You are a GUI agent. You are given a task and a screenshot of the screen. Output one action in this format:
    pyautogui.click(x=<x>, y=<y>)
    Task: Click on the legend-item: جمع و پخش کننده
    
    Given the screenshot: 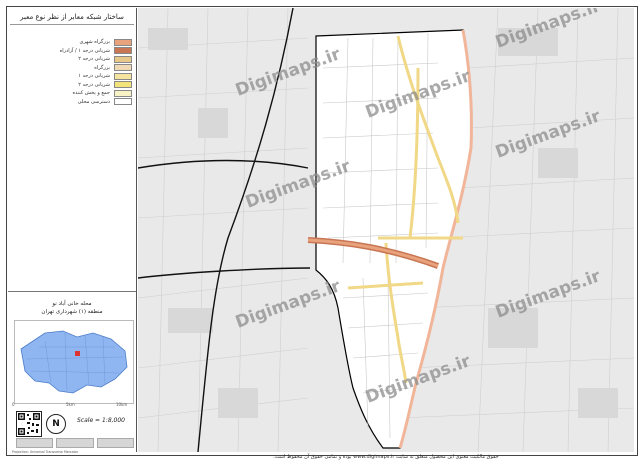 What is the action you would take?
    pyautogui.click(x=72, y=93)
    